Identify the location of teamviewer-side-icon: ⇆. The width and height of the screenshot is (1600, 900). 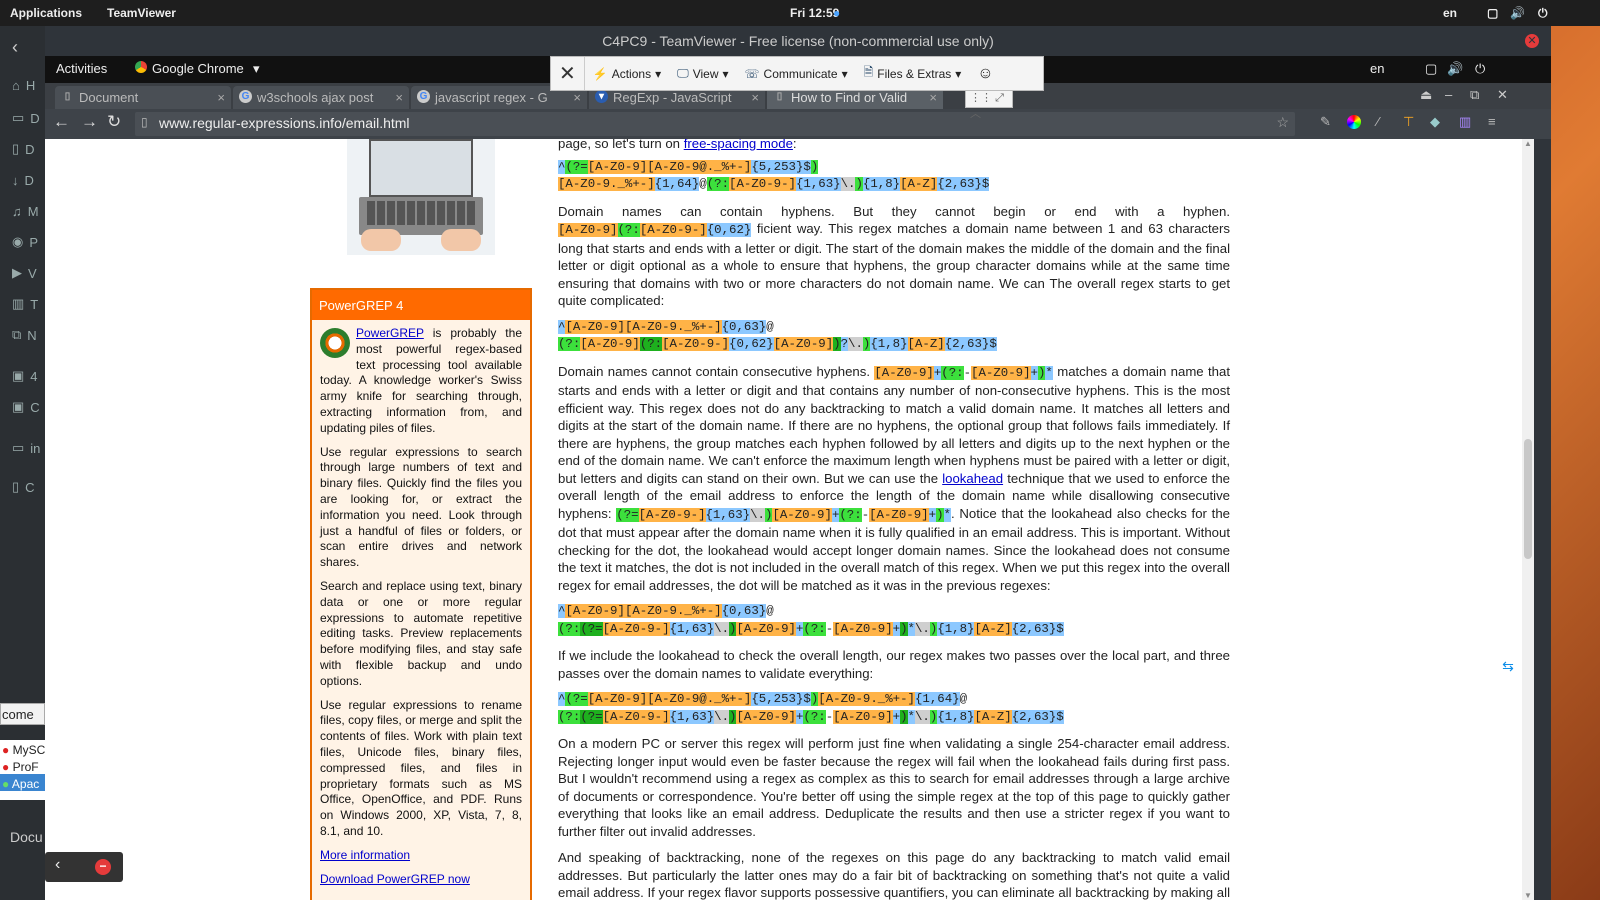
(1508, 666).